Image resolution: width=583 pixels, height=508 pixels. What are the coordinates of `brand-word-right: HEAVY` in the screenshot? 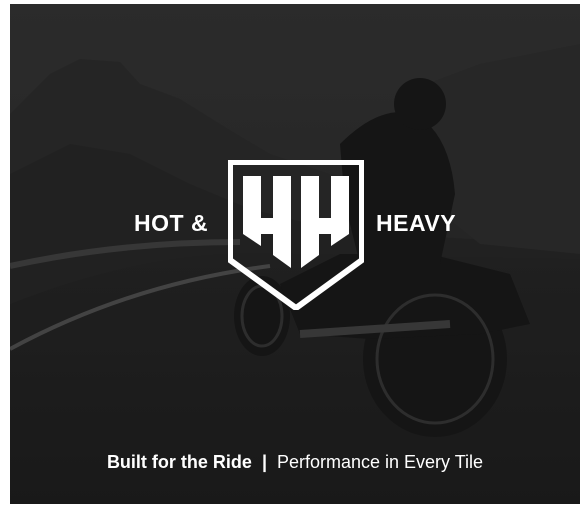 It's located at (416, 223).